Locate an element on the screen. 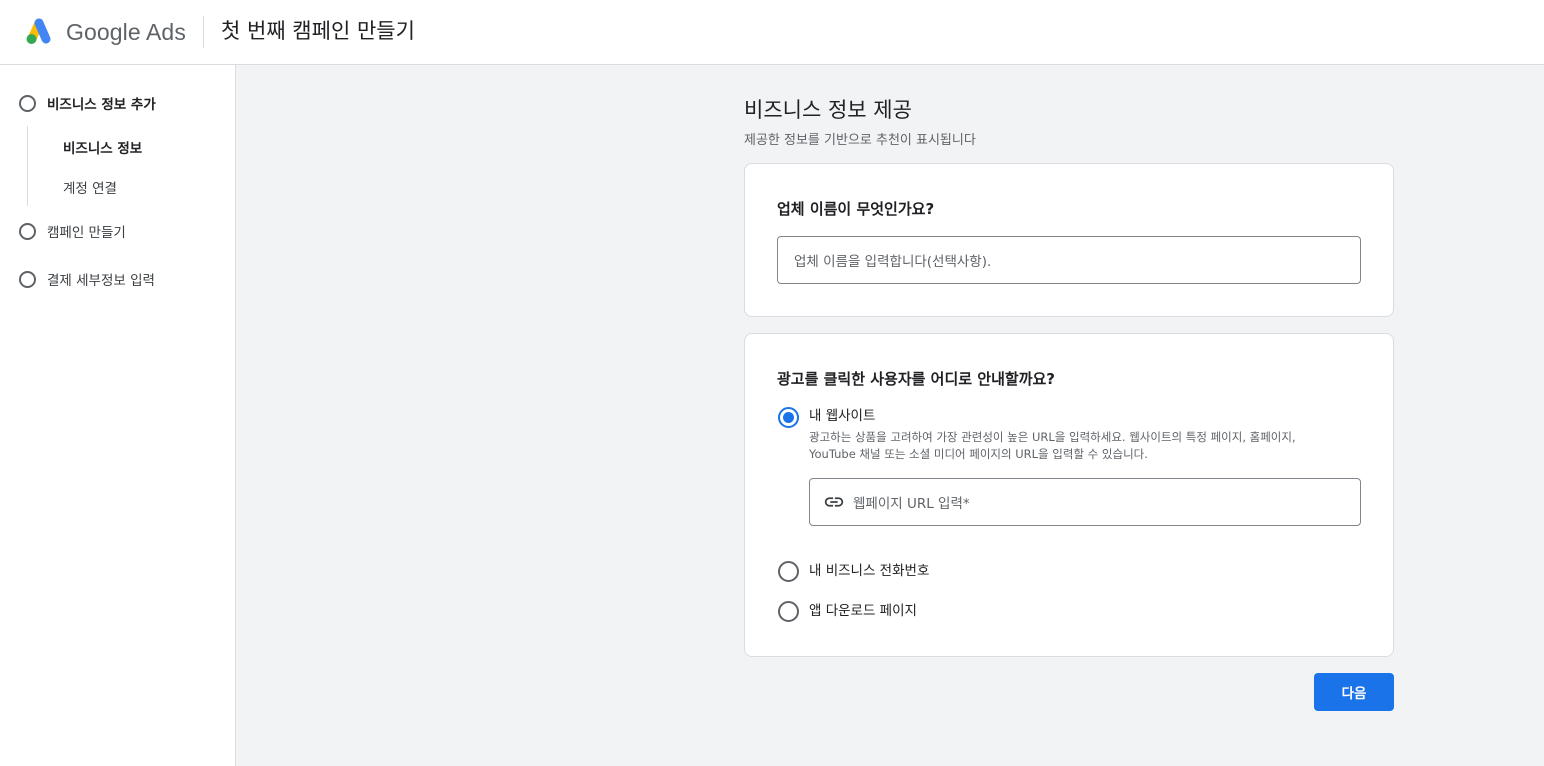 The width and height of the screenshot is (1544, 766). substep-connector-line is located at coordinates (27, 166).